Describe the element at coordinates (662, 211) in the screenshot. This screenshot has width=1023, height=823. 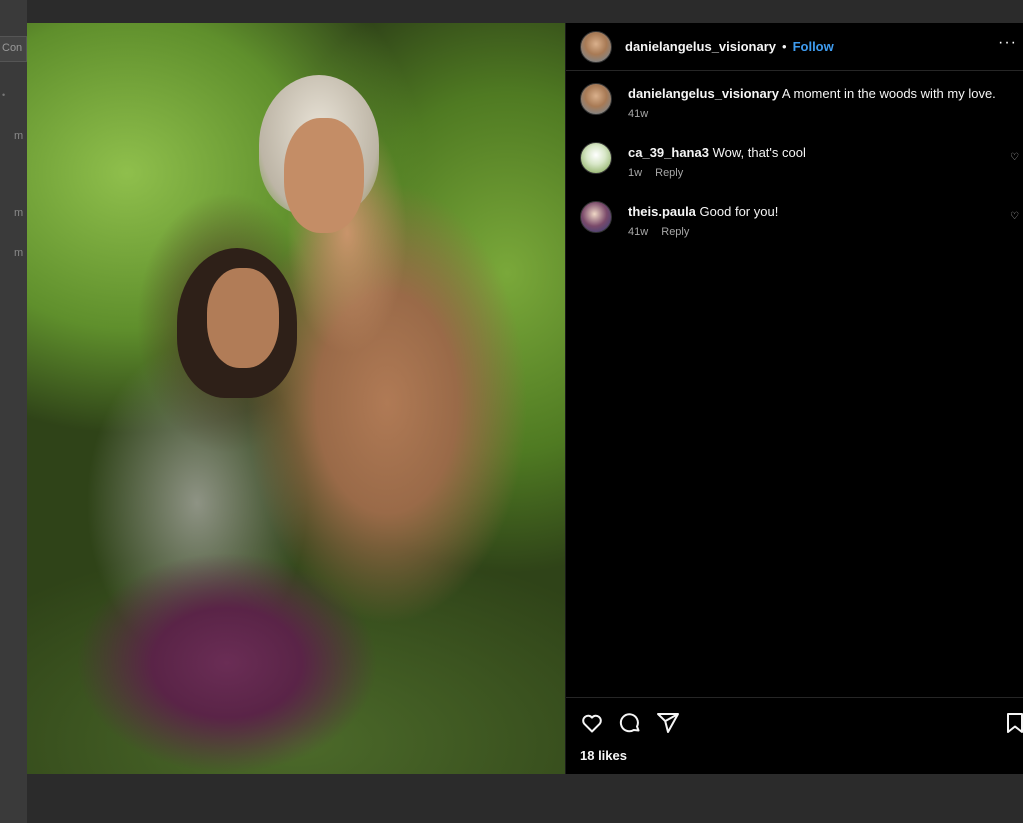
I see `comment-username: theis.paula` at that location.